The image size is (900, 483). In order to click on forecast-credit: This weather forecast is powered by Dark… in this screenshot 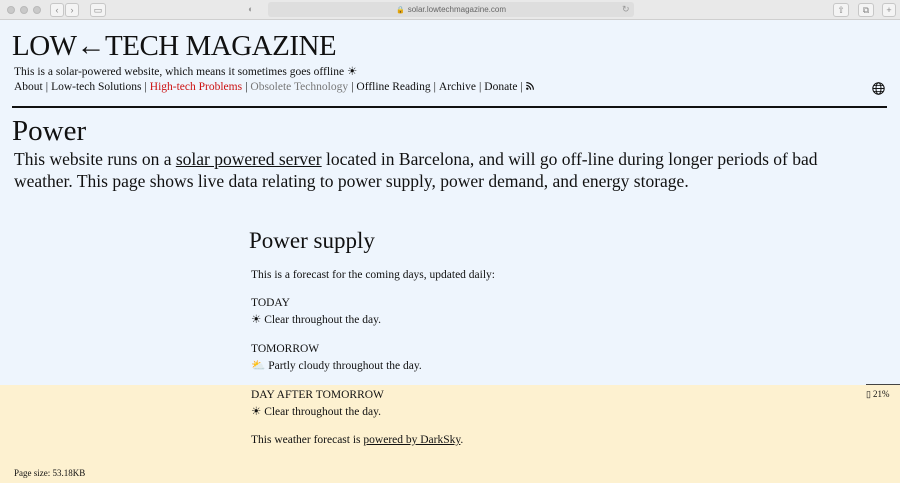, I will do `click(357, 440)`.